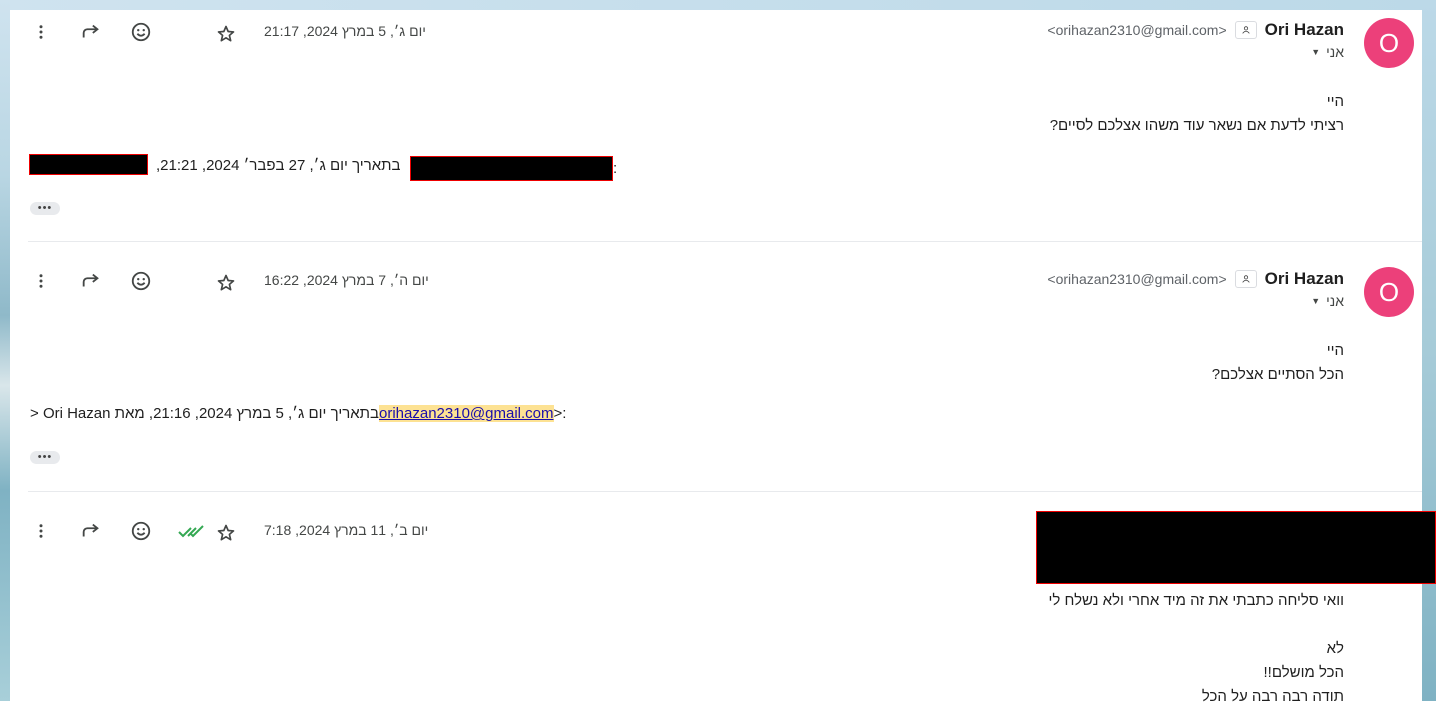 The image size is (1436, 709). I want to click on message-date: יום ב׳, 11 במרץ 2024, 7:18, so click(346, 530).